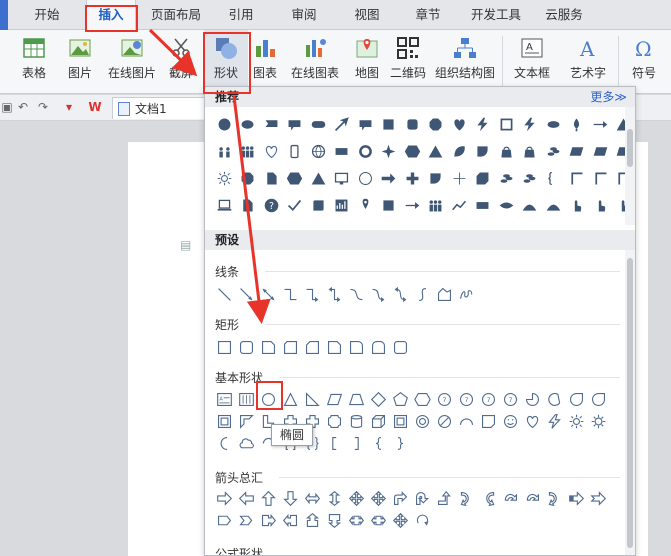  Describe the element at coordinates (312, 347) in the screenshot. I see `rectangle-snipRound-icon` at that location.